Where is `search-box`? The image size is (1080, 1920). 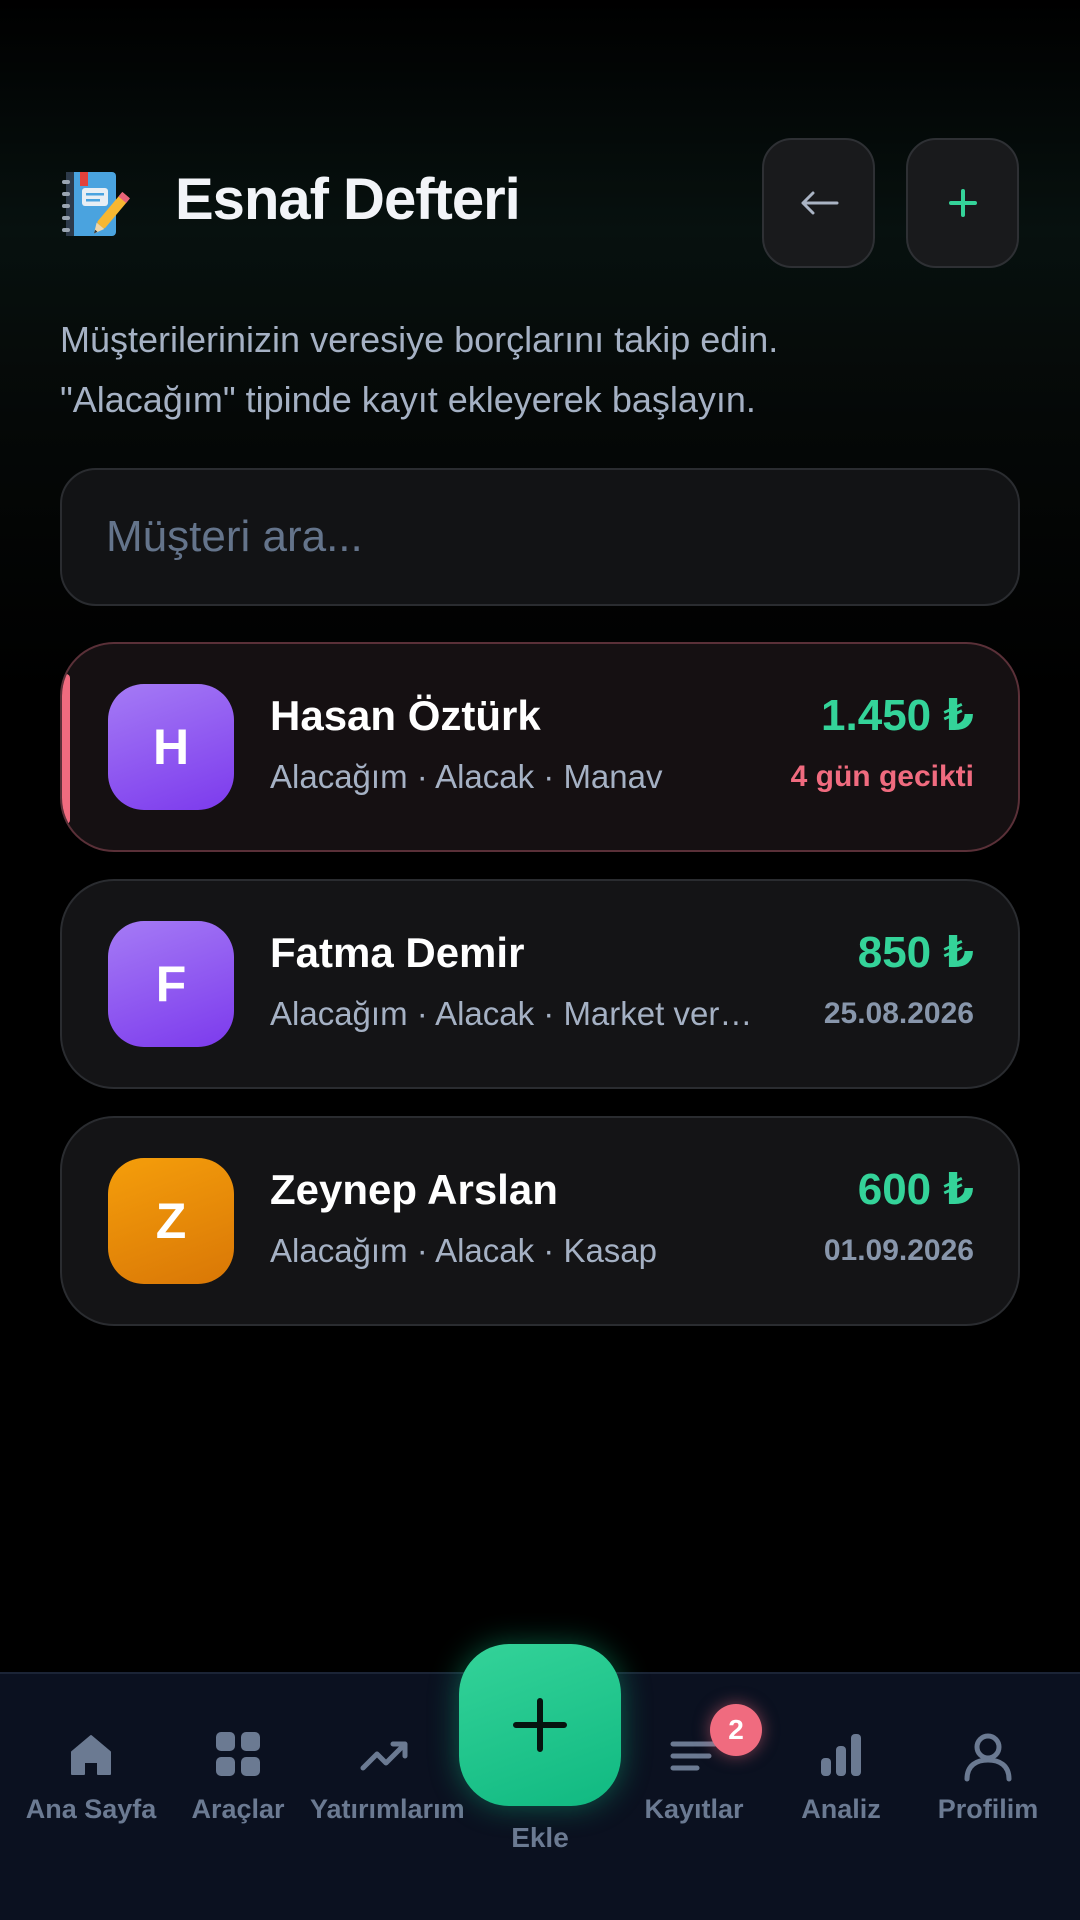
search-box is located at coordinates (540, 537).